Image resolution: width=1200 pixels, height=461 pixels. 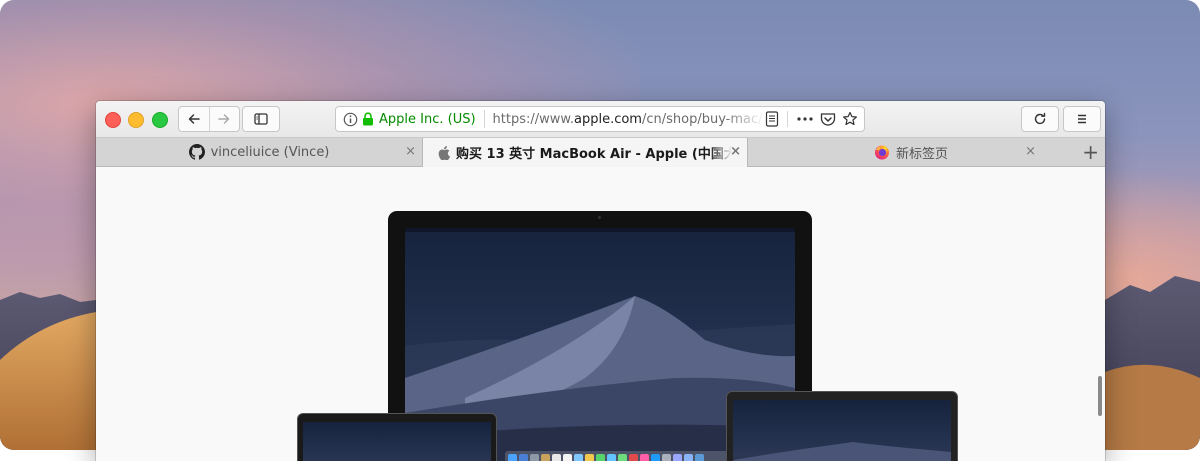 What do you see at coordinates (397, 441) in the screenshot?
I see `ipad-screen` at bounding box center [397, 441].